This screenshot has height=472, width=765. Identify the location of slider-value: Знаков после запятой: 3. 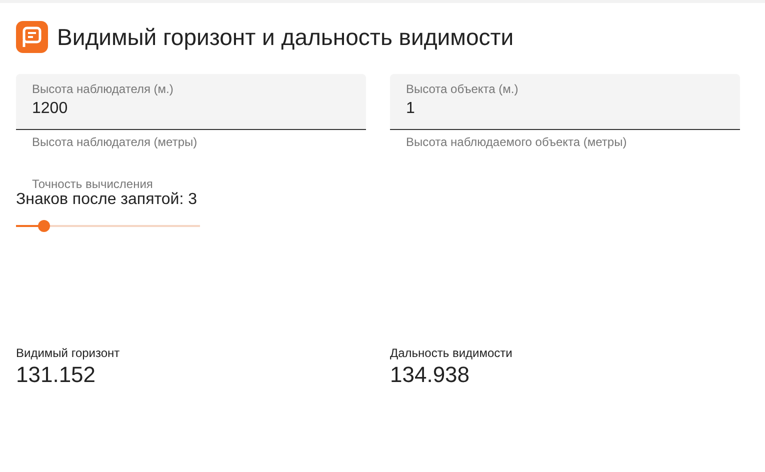
(107, 200).